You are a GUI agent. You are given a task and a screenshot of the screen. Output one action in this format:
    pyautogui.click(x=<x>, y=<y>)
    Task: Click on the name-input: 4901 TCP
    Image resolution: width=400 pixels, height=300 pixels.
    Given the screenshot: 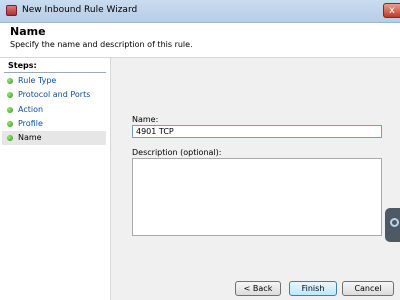 What is the action you would take?
    pyautogui.click(x=257, y=131)
    